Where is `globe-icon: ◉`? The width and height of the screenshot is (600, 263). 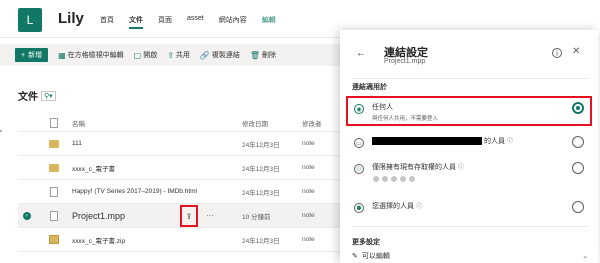
globe-icon: ◉ is located at coordinates (359, 109).